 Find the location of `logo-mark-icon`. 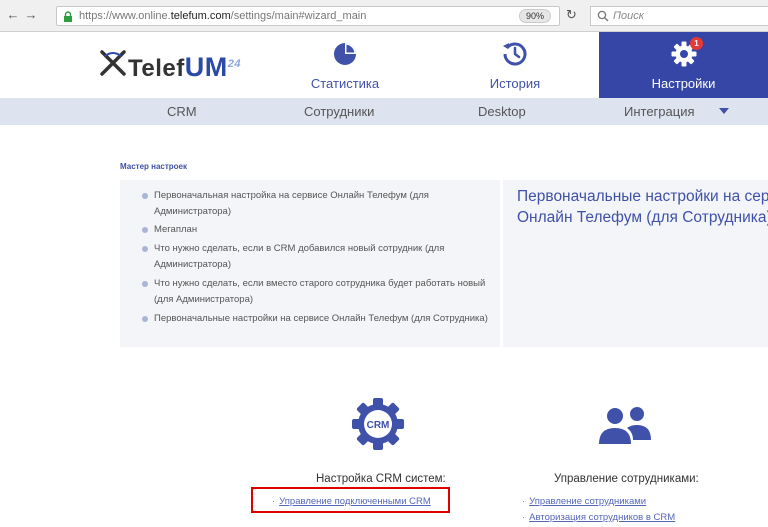

logo-mark-icon is located at coordinates (113, 63).